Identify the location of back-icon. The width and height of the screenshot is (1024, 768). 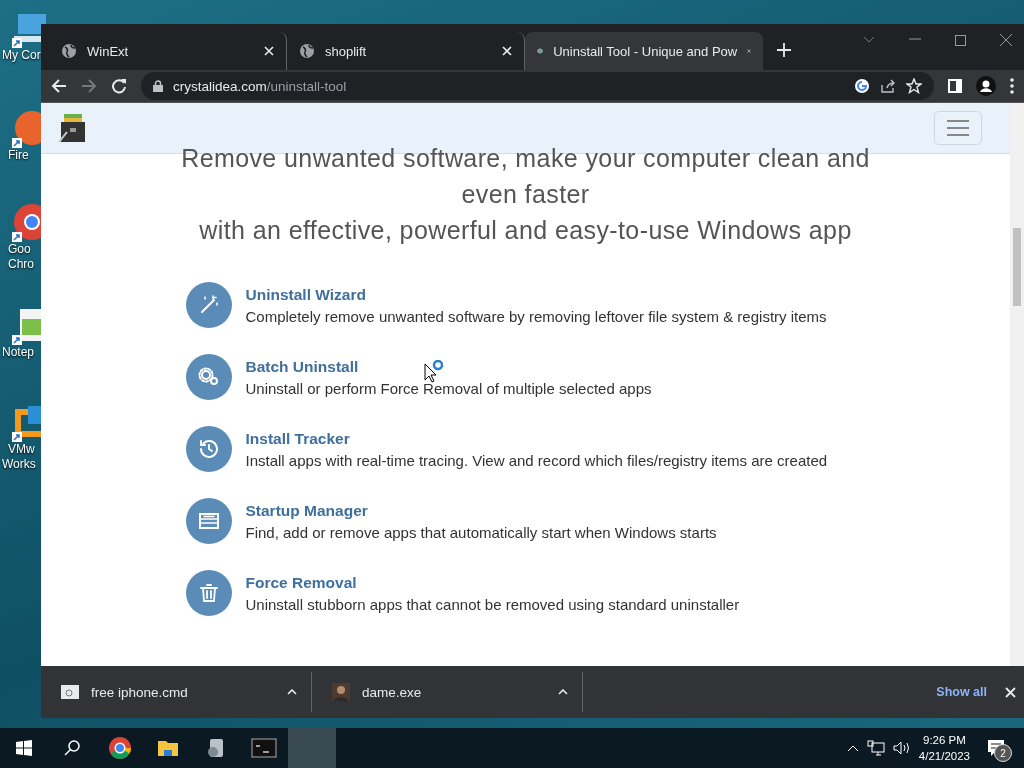
(59, 86).